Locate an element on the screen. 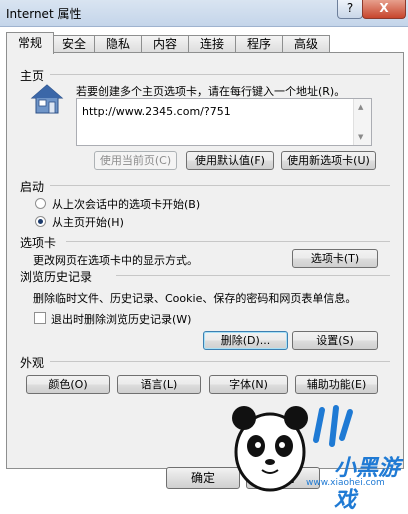 This screenshot has width=408, height=514. use-default-button: 使用默认值(F) is located at coordinates (230, 160).